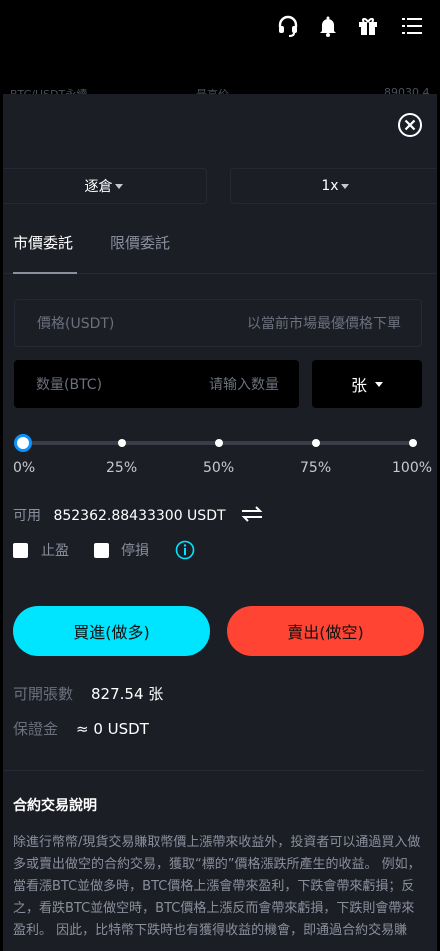 This screenshot has height=951, width=440. I want to click on margin-value: ≈ 0 USDT, so click(112, 729).